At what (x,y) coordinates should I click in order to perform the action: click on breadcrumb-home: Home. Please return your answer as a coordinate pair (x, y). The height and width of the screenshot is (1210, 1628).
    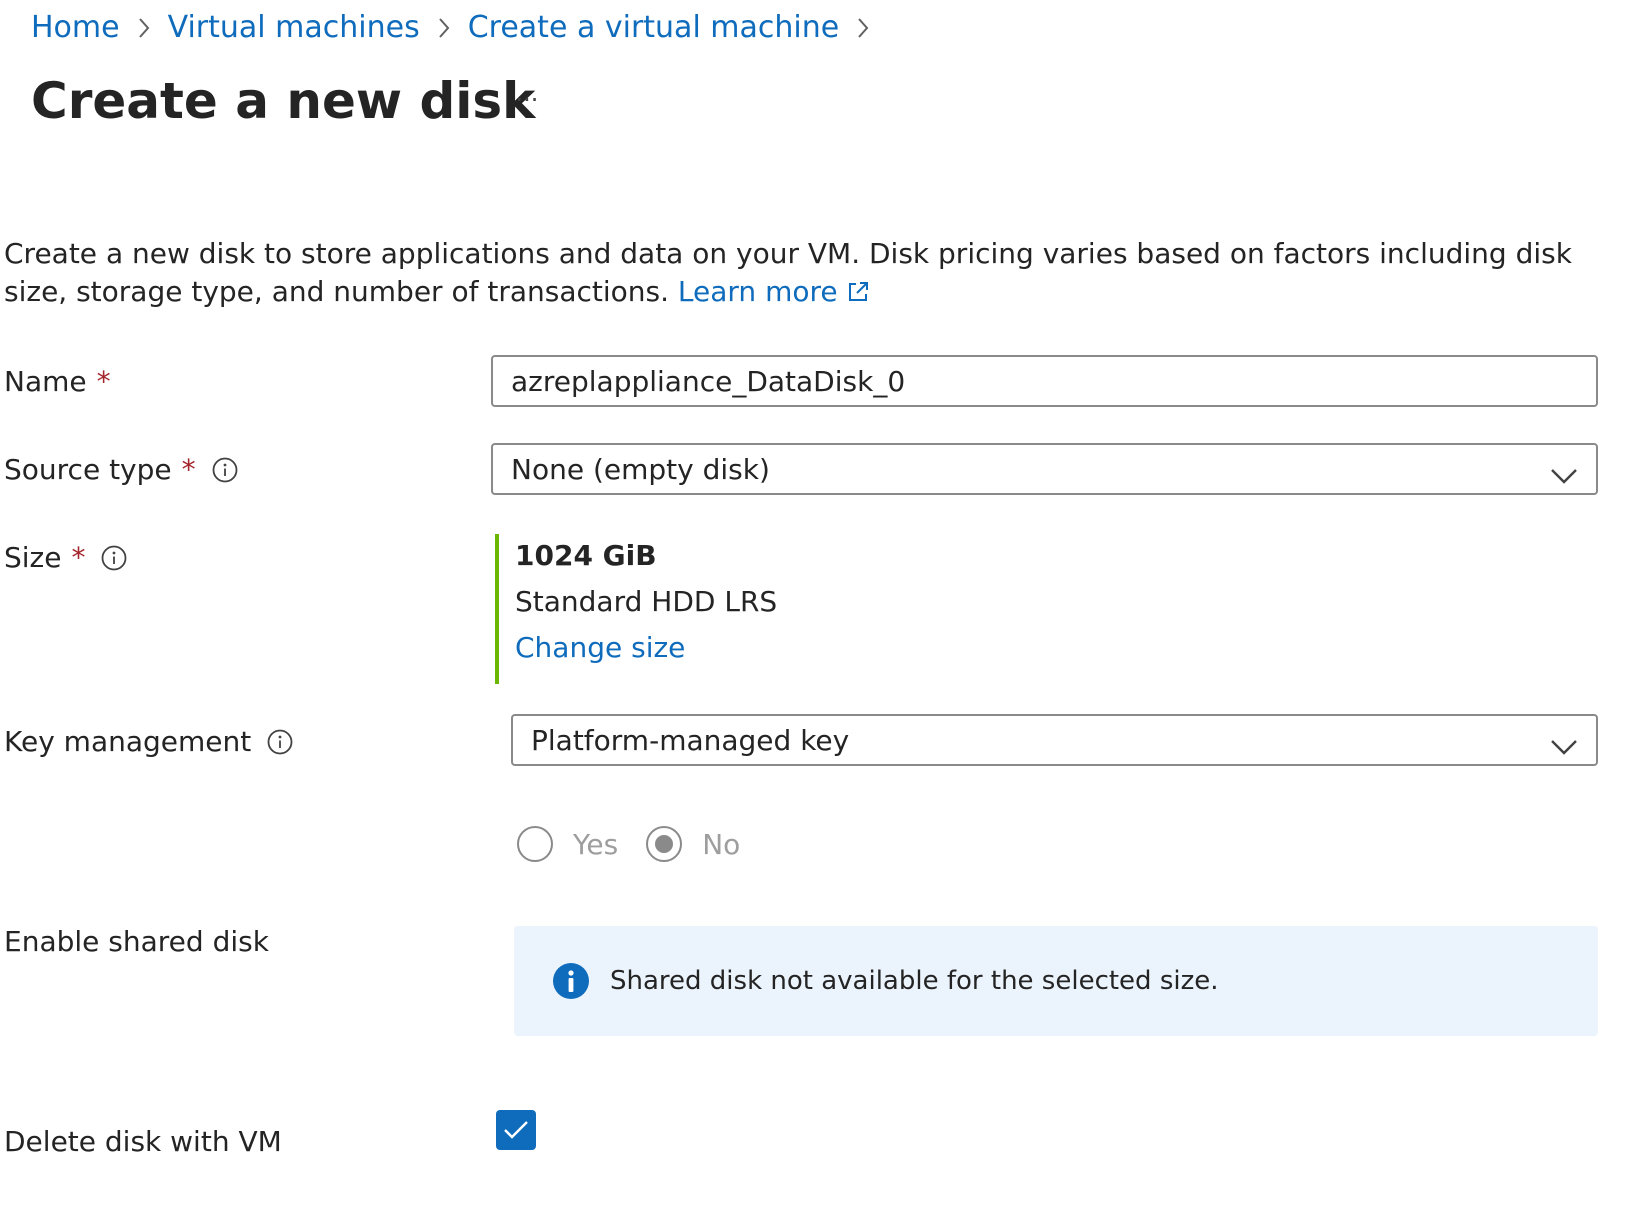
    Looking at the image, I should click on (75, 28).